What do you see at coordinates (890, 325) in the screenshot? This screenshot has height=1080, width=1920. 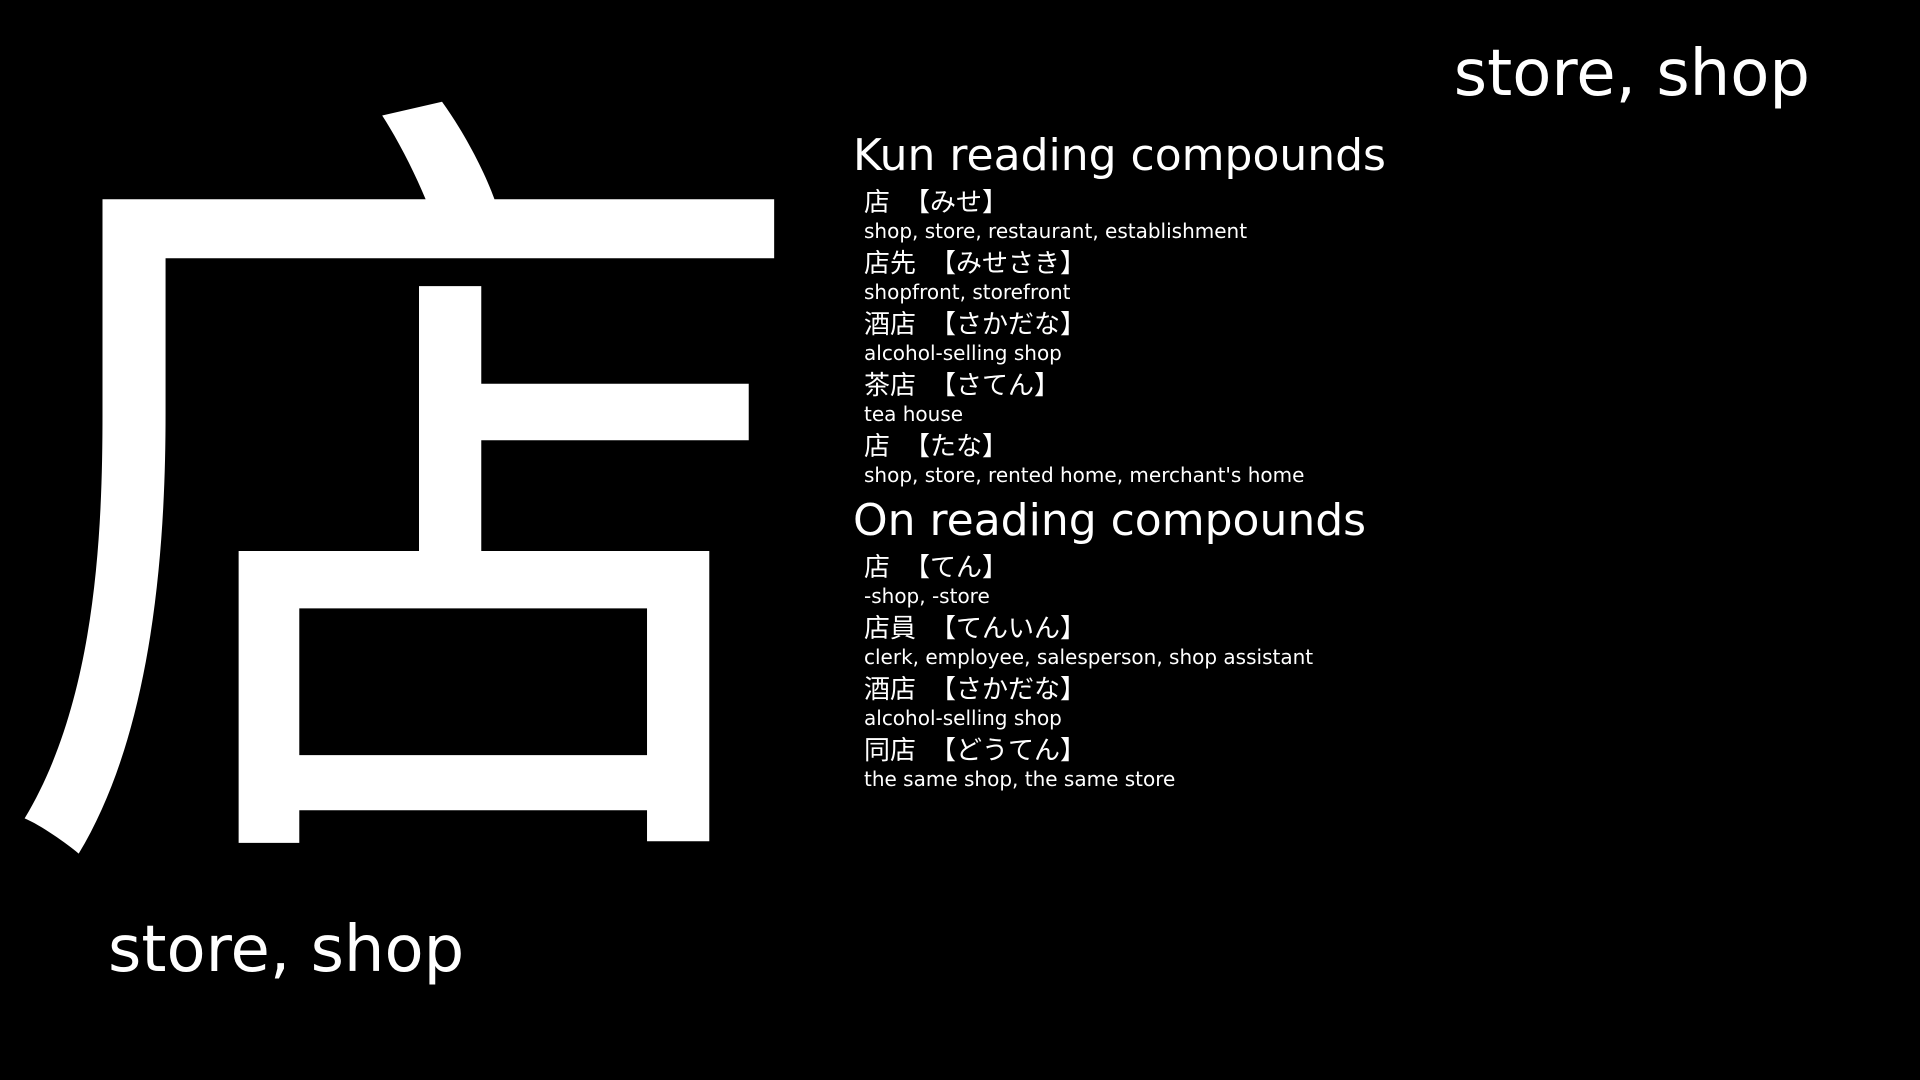 I see `kun-entry-word: 酒店` at bounding box center [890, 325].